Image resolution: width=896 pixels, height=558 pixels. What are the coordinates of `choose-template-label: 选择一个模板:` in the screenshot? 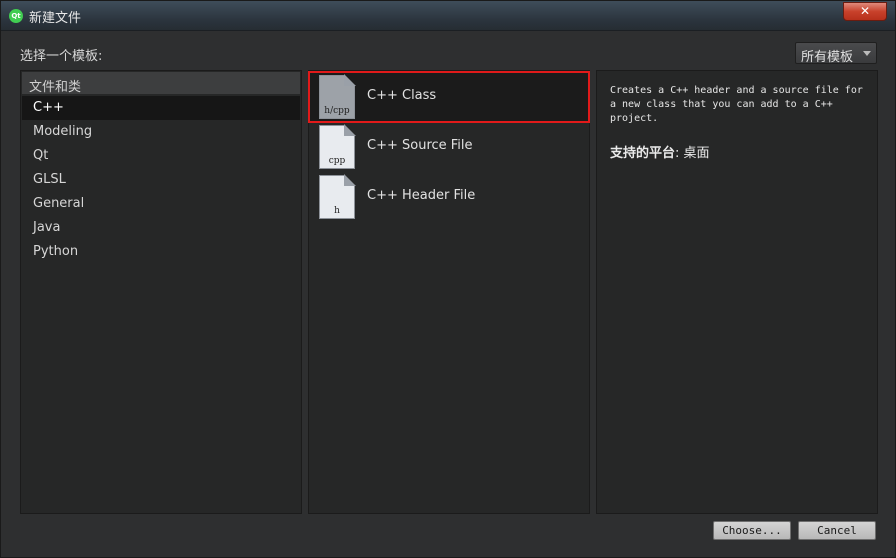 It's located at (61, 56).